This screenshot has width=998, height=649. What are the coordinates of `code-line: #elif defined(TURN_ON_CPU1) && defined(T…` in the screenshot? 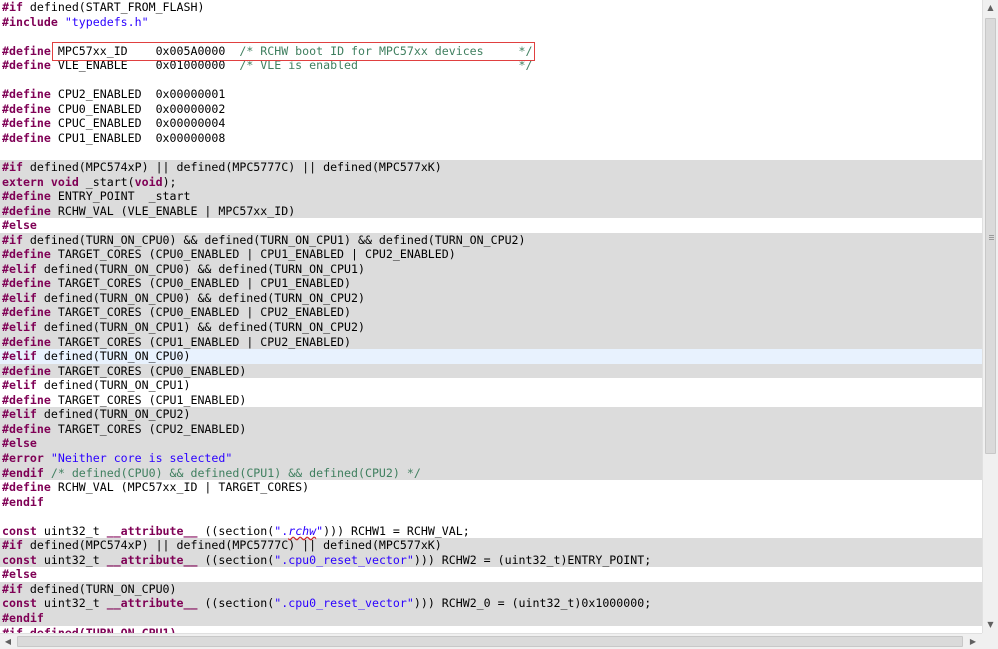 It's located at (491, 327).